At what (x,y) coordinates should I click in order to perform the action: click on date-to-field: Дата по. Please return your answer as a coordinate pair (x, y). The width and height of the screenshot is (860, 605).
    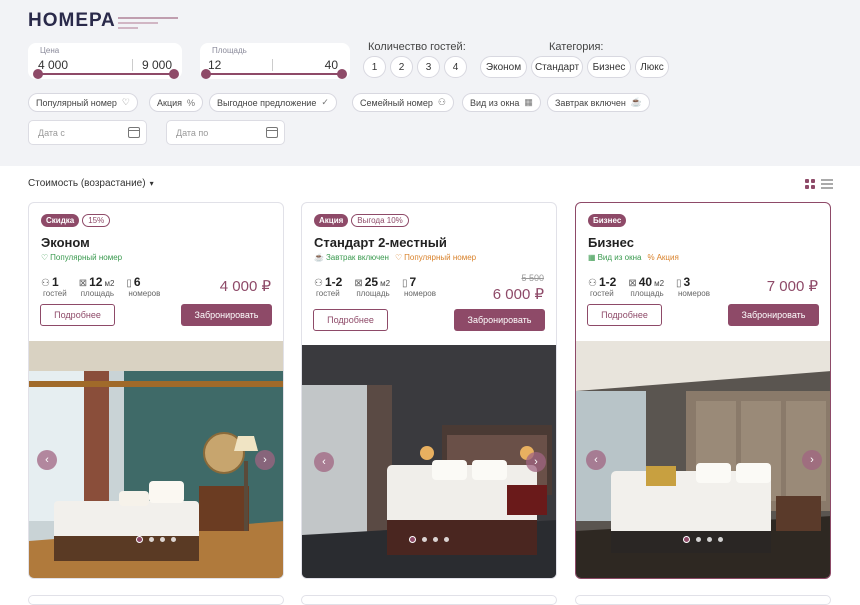
    Looking at the image, I should click on (225, 132).